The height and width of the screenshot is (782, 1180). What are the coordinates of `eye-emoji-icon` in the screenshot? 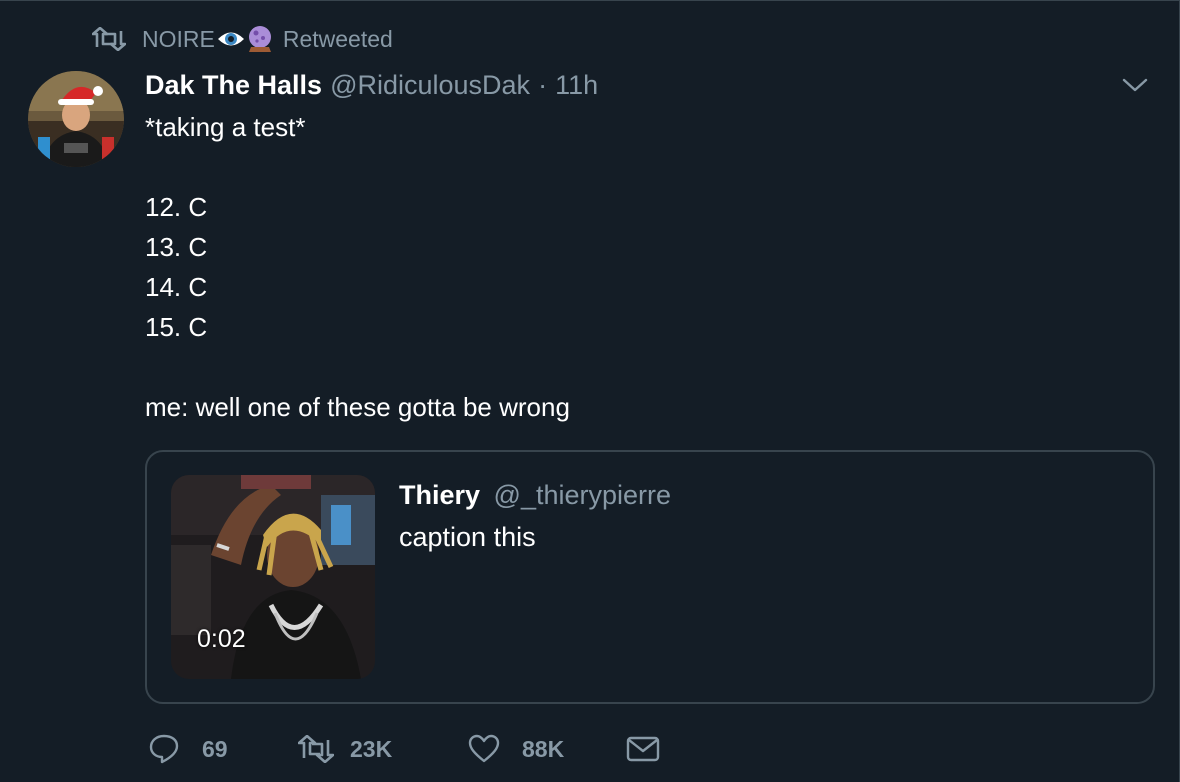 It's located at (230, 39).